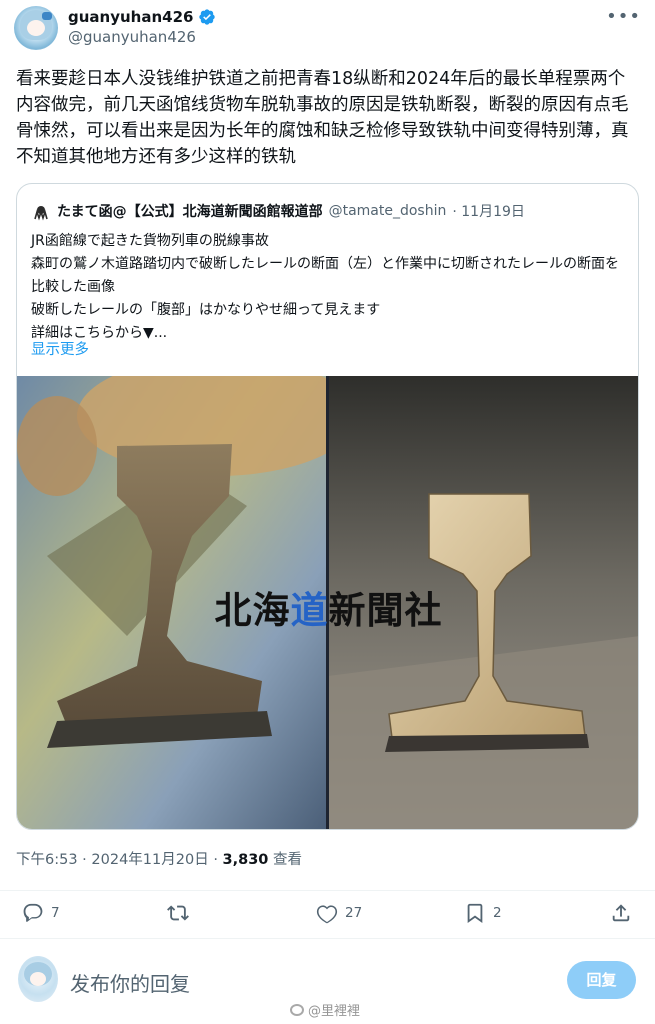  I want to click on weibo-logo-icon, so click(297, 1009).